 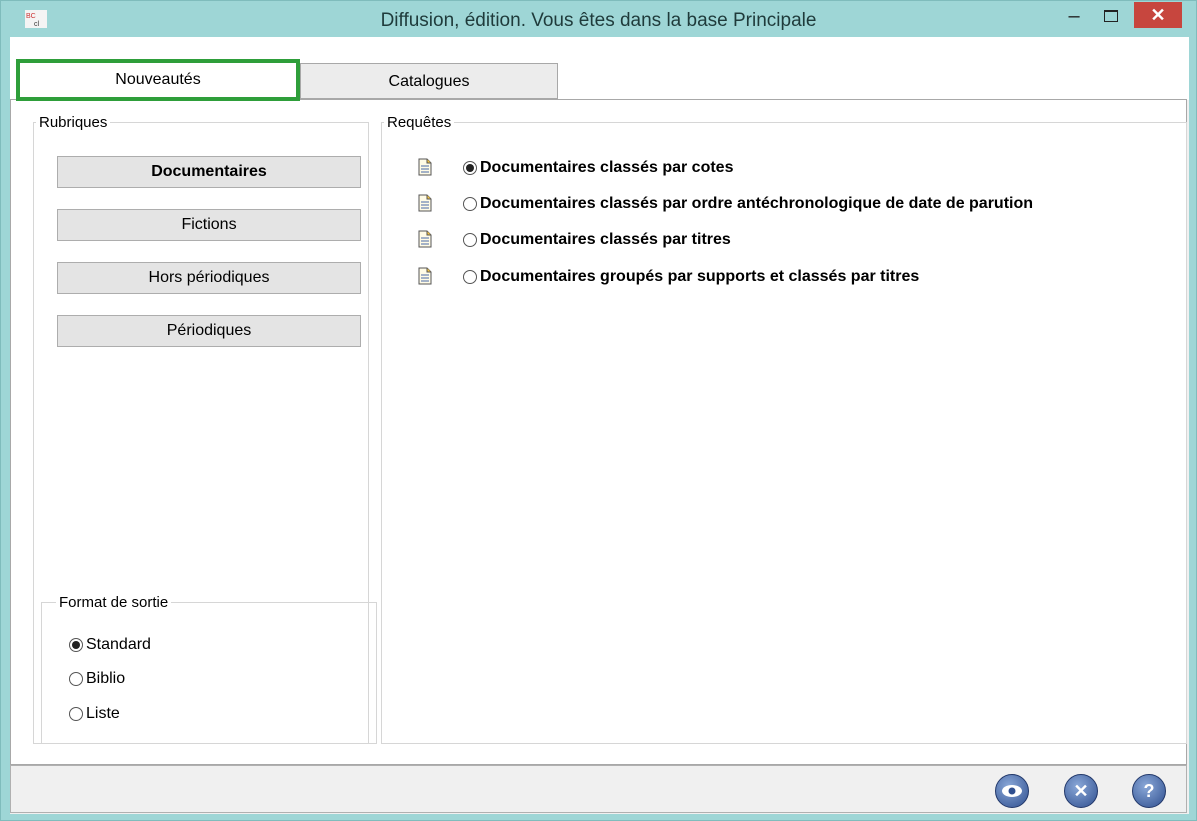 I want to click on requete-option-3: Documentaires classés par titres, so click(x=597, y=240).